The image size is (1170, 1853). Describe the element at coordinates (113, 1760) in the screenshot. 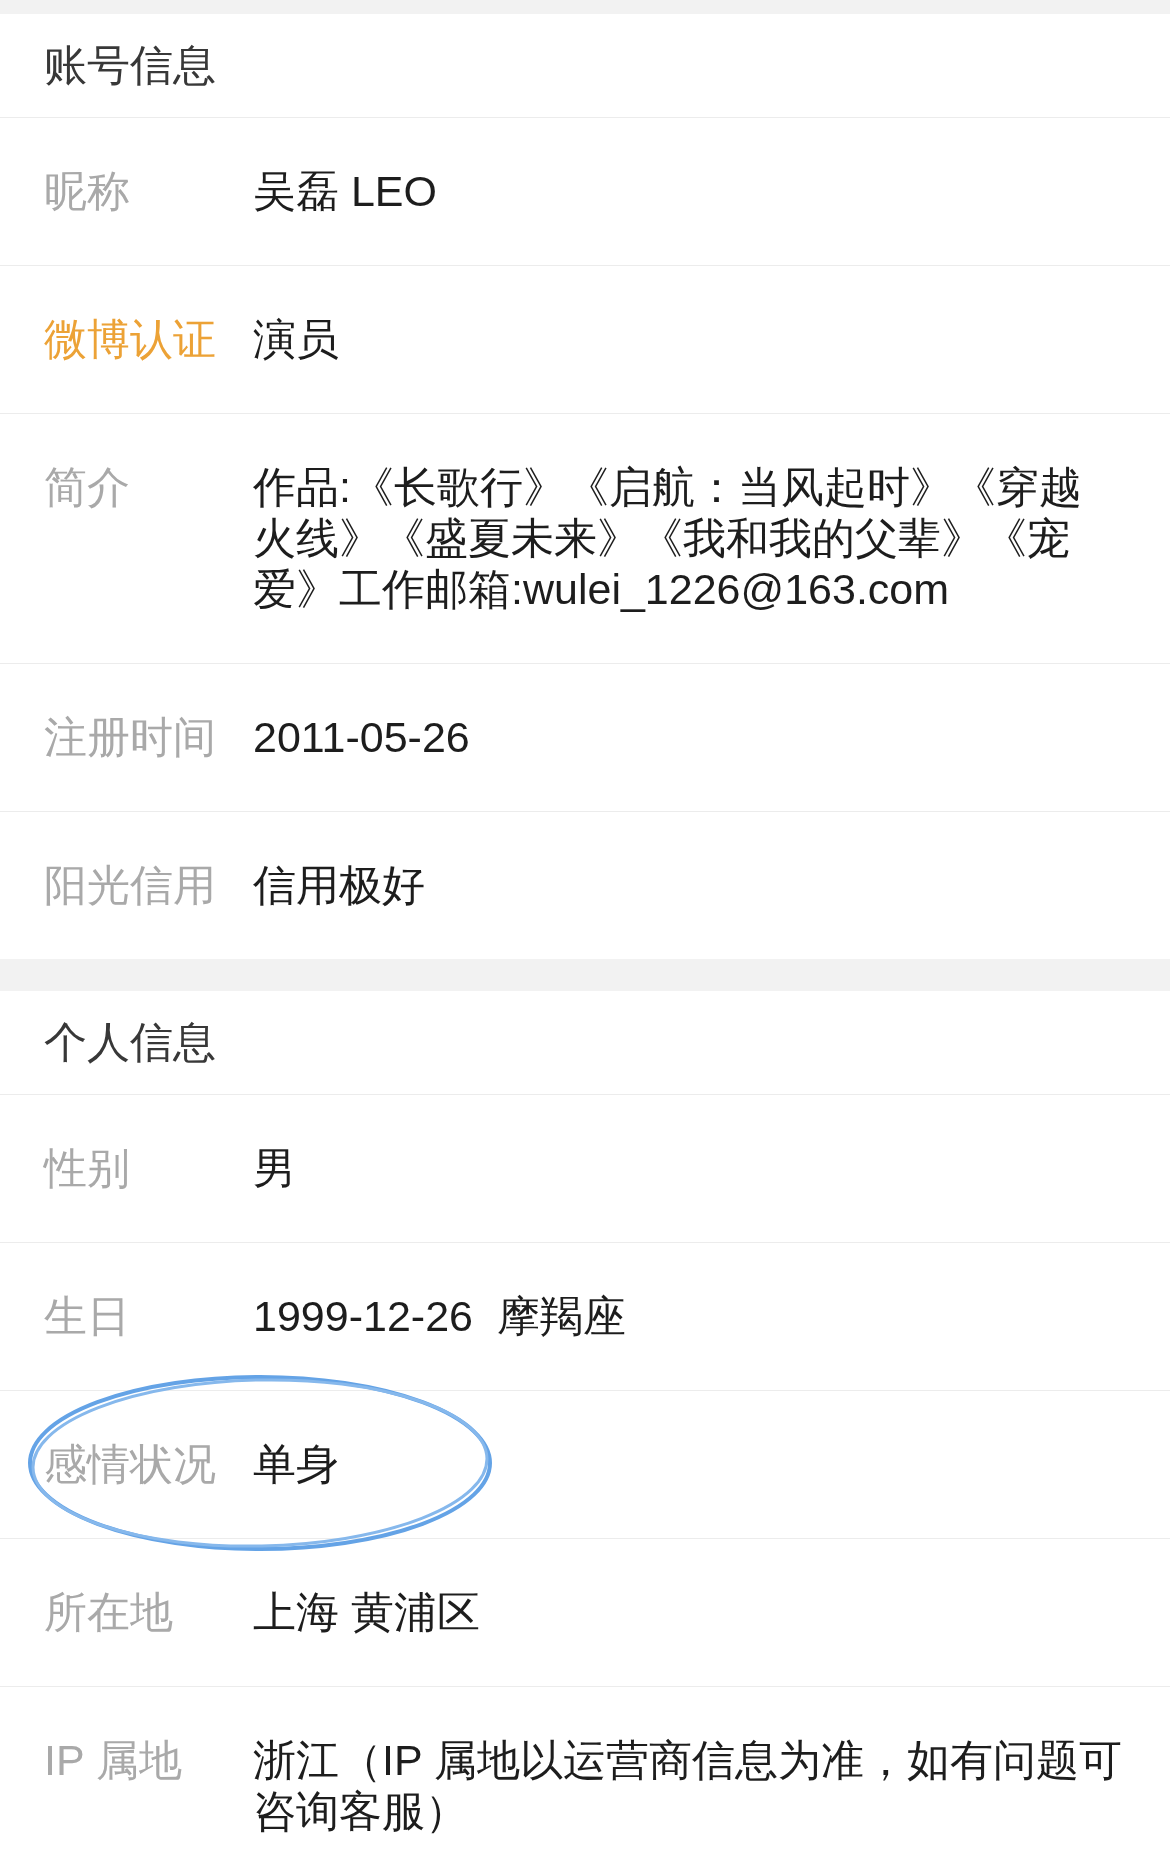

I see `field-label: IP 属地` at that location.